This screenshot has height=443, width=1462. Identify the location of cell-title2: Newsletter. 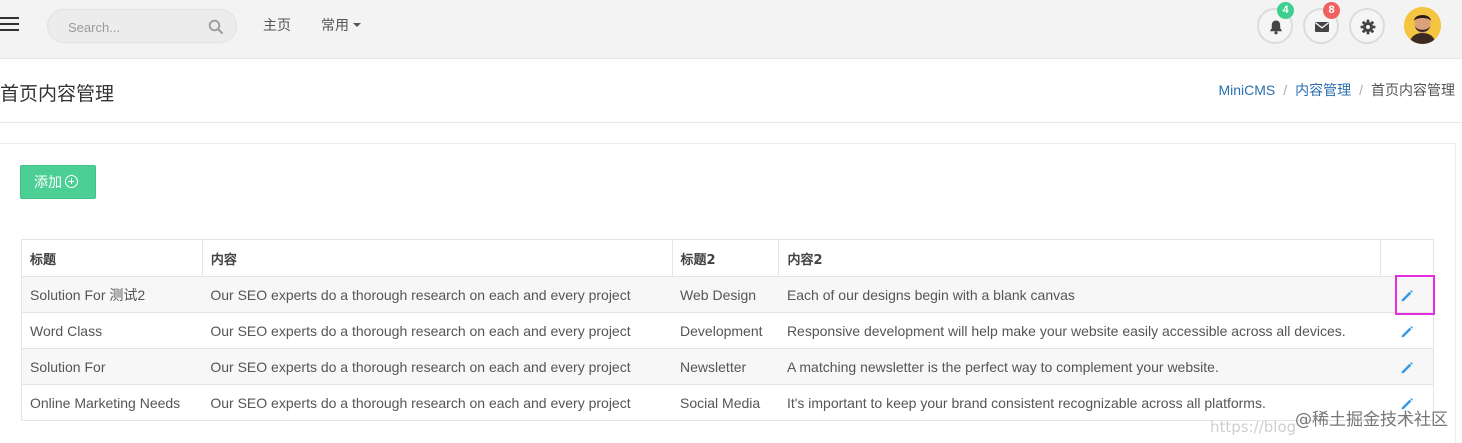
(725, 366).